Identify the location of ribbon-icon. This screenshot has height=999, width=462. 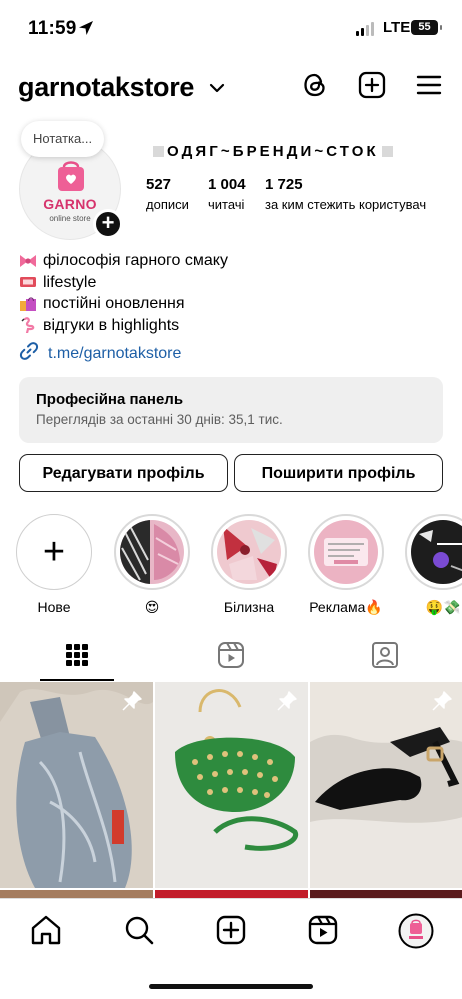
(28, 261).